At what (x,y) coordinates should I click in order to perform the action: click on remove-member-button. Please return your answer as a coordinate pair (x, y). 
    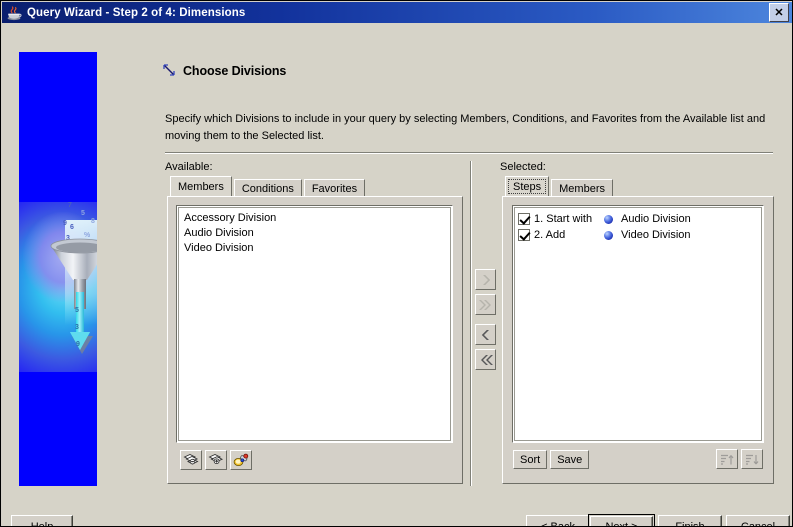
    Looking at the image, I should click on (191, 460).